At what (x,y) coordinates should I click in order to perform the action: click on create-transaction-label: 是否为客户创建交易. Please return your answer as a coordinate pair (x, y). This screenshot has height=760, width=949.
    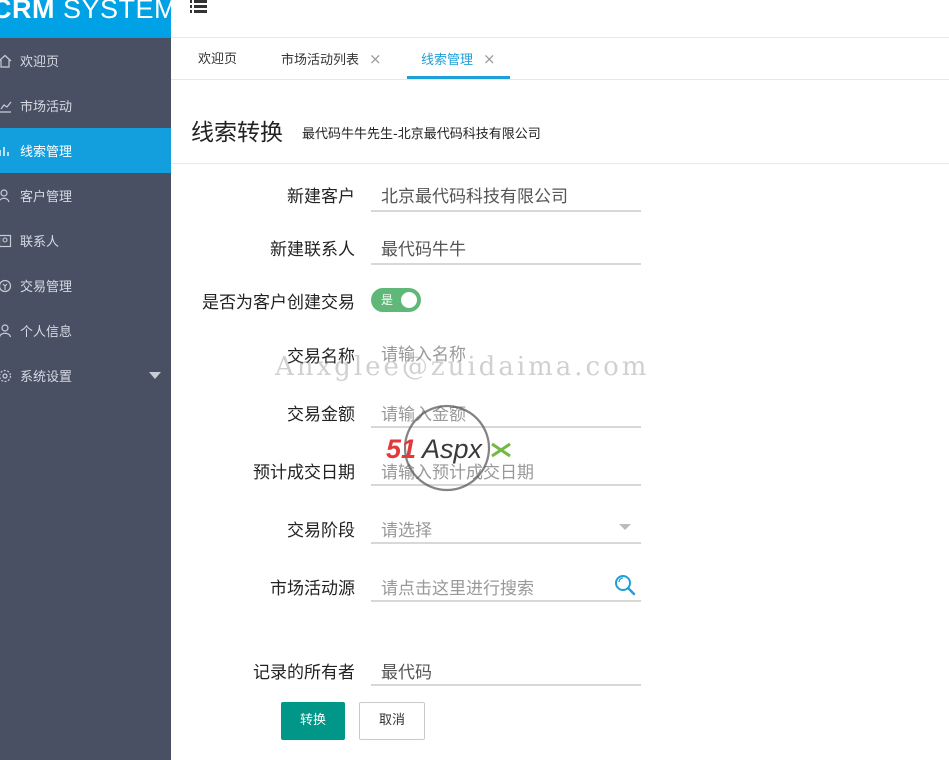
    Looking at the image, I should click on (278, 303).